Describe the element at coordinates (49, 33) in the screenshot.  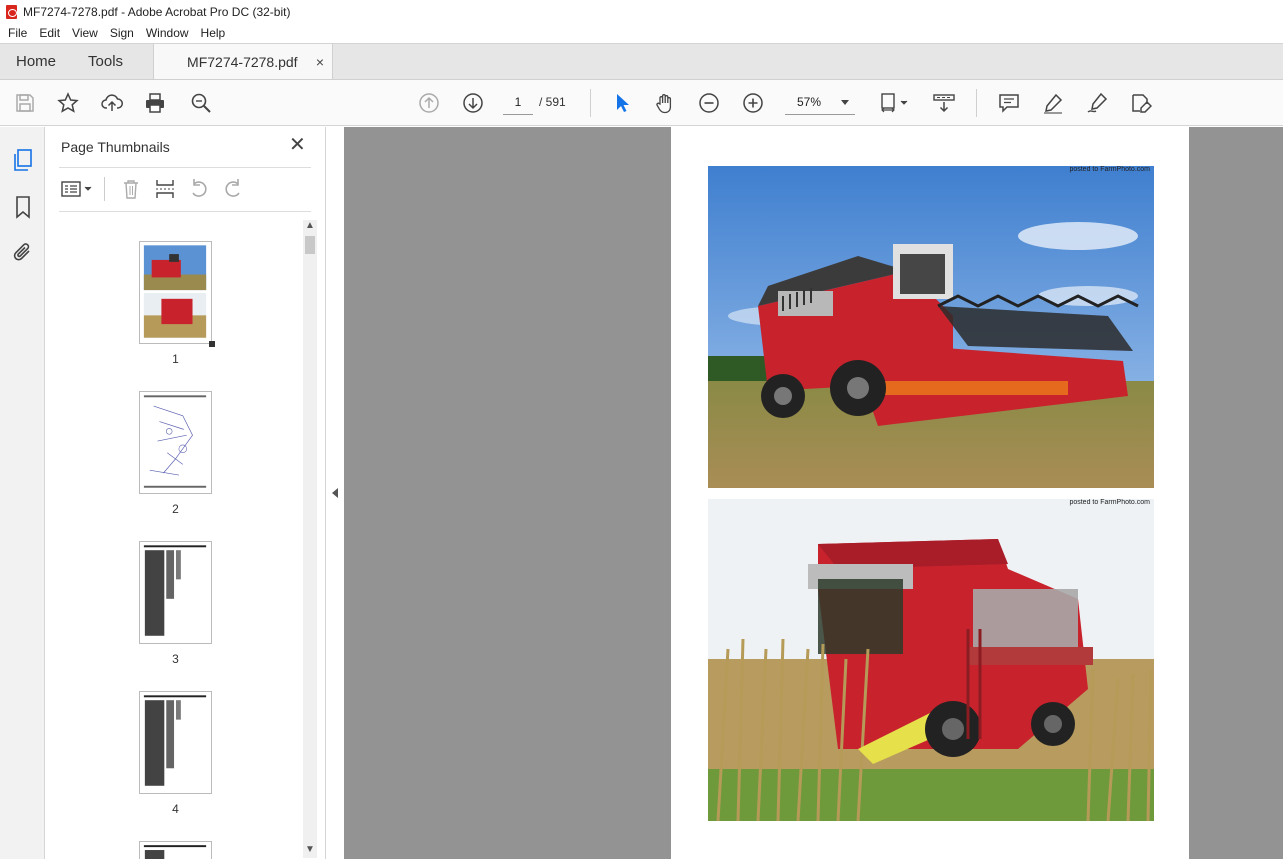
I see `menu-edit: Edit` at that location.